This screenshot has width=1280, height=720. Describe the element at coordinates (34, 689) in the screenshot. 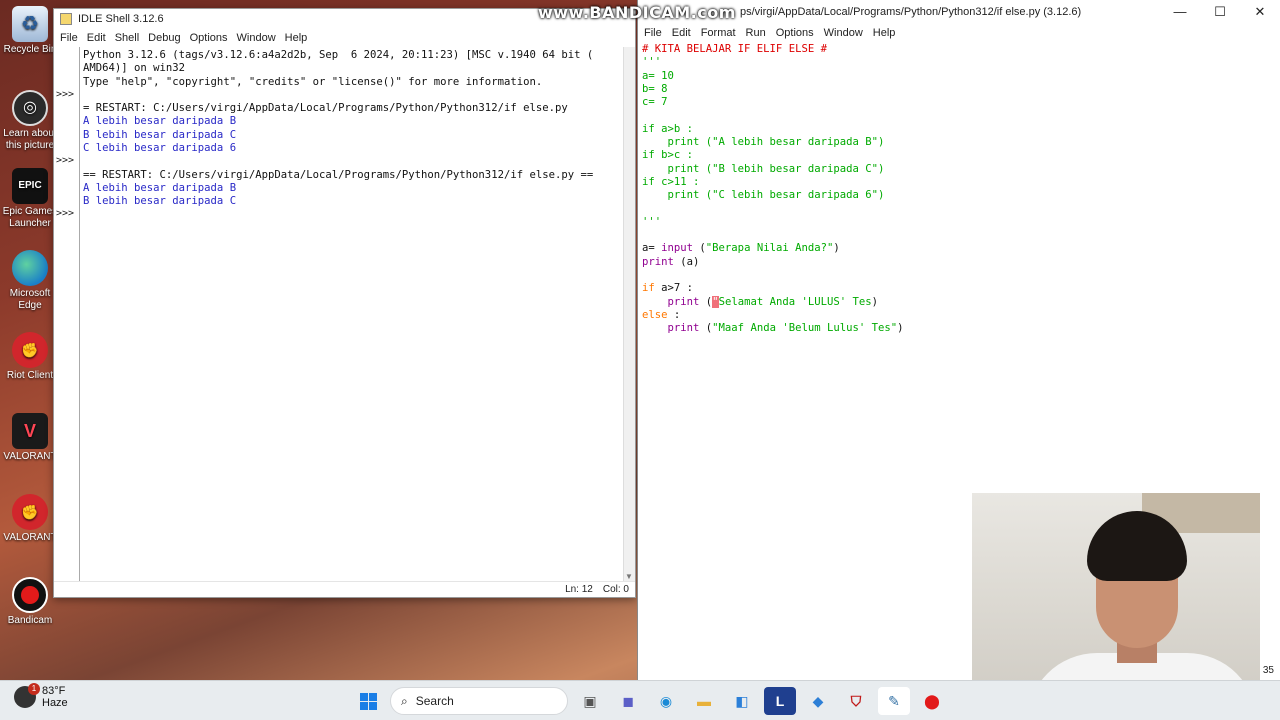

I see `notification-badge: 1` at that location.